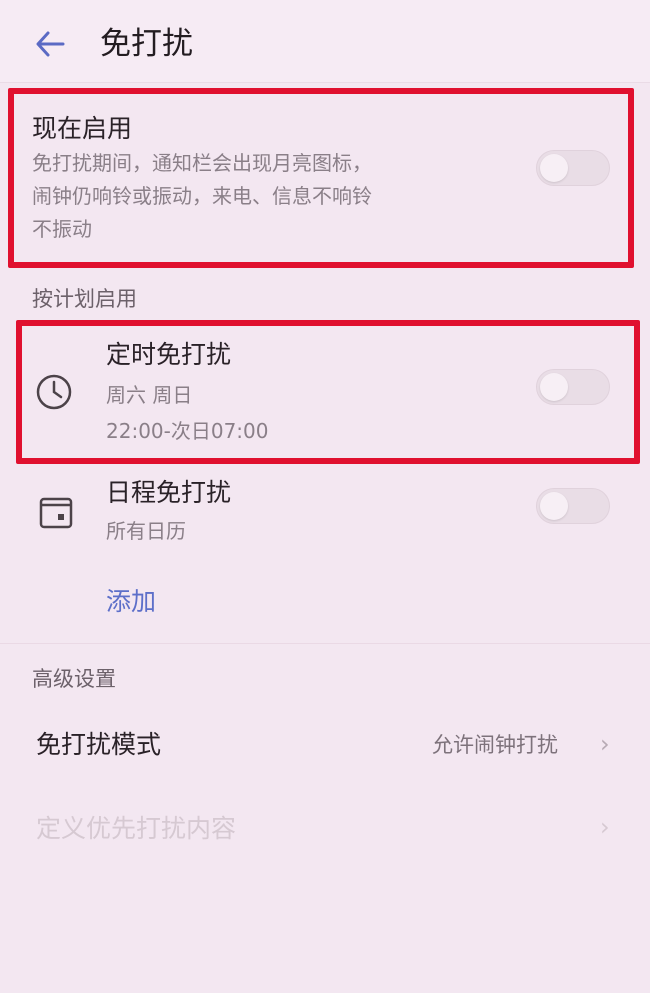  I want to click on highlight-box, so click(328, 392).